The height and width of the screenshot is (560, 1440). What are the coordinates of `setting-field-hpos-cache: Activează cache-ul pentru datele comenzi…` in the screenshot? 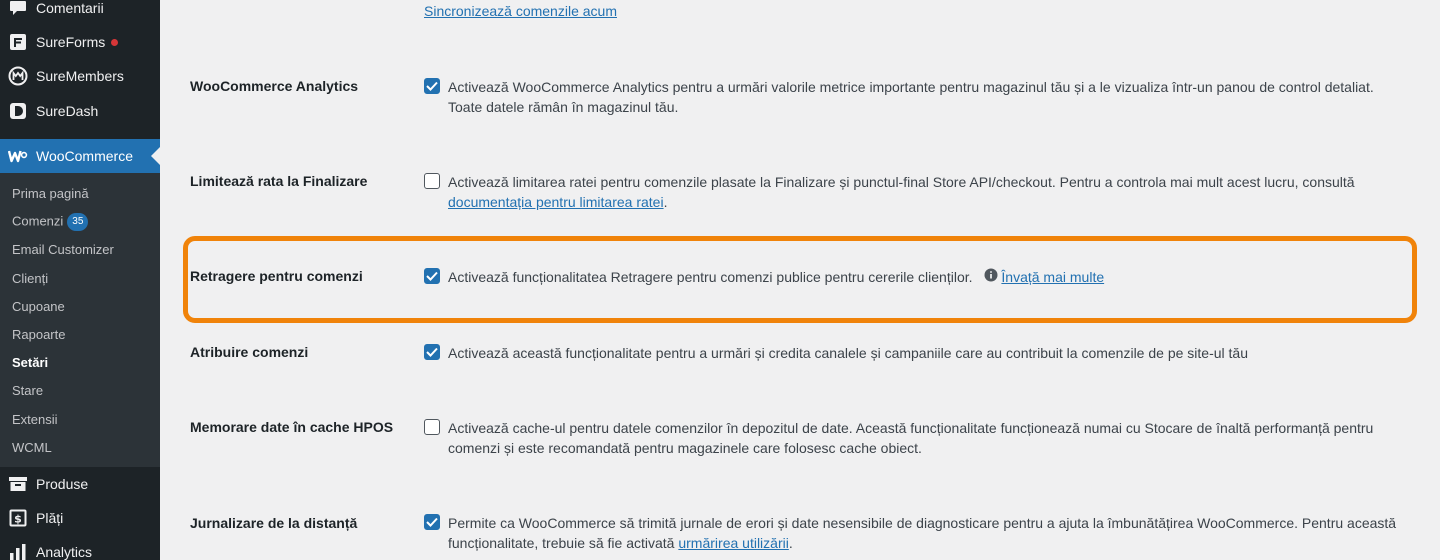 It's located at (914, 438).